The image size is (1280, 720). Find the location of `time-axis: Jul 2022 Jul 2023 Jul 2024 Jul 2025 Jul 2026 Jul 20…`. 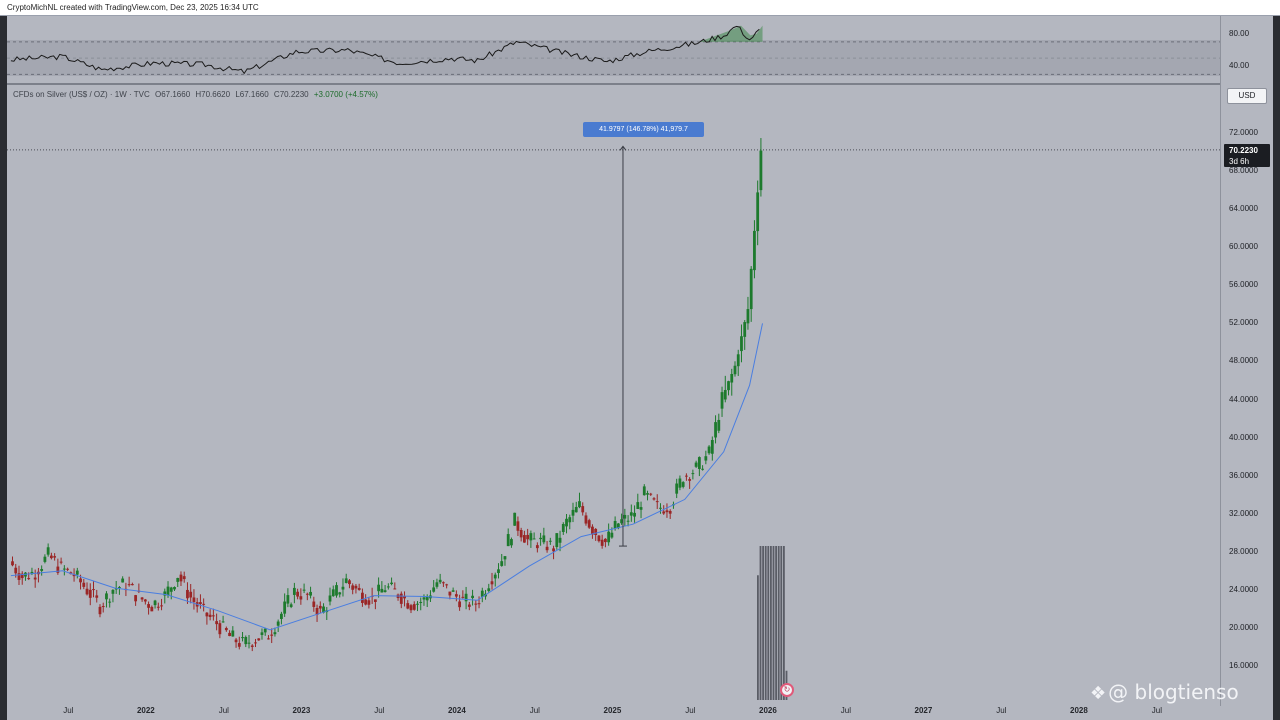

time-axis: Jul 2022 Jul 2023 Jul 2024 Jul 2025 Jul 2026 Jul 20… is located at coordinates (640, 712).